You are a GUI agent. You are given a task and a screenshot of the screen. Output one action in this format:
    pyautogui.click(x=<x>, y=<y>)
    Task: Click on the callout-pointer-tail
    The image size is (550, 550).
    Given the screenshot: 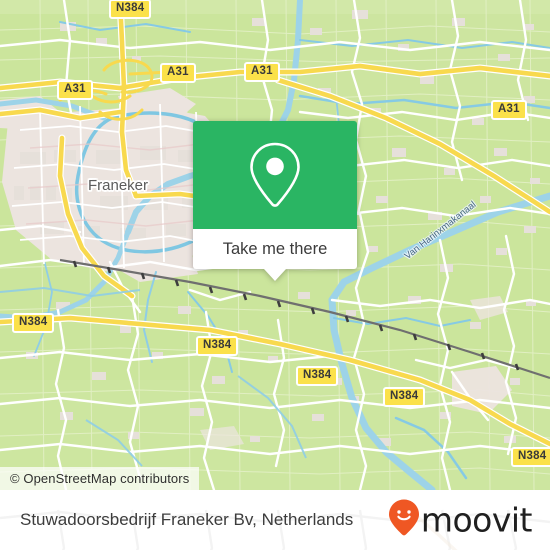 What is the action you would take?
    pyautogui.click(x=275, y=275)
    